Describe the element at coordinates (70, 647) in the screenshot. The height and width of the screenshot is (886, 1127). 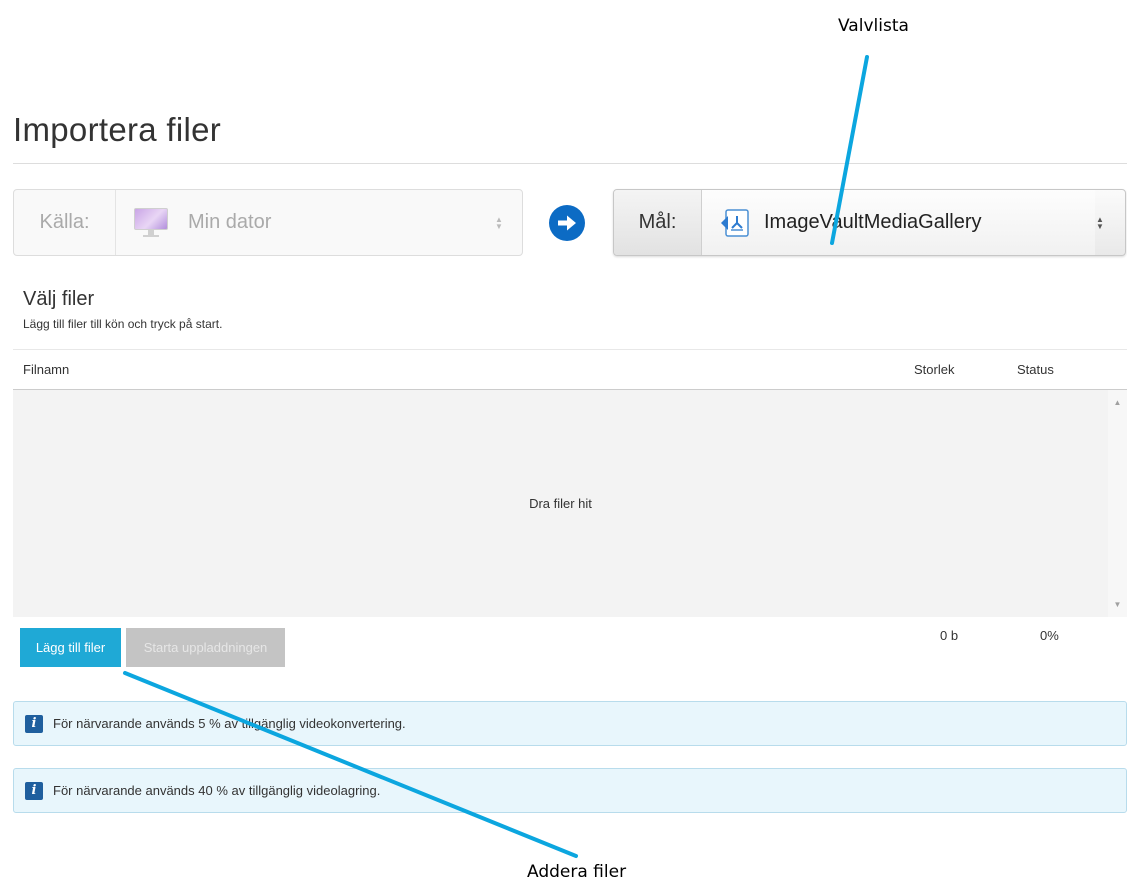
I see `add-files-button: Lägg till filer` at that location.